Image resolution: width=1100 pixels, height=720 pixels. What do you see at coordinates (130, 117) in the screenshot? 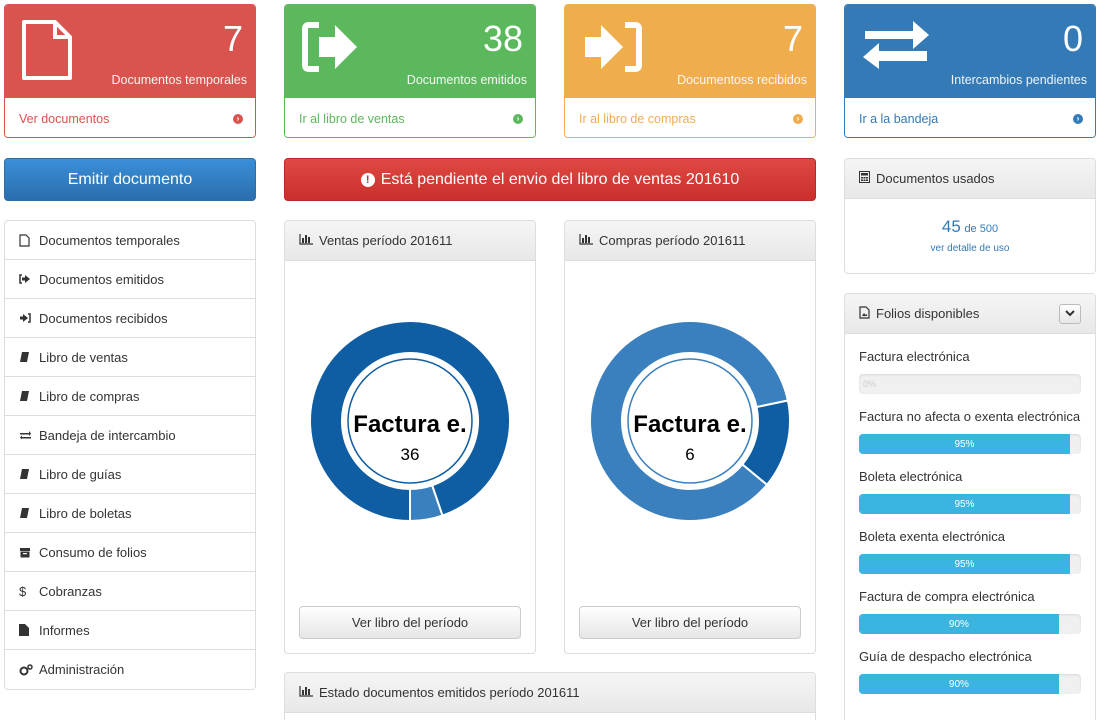
I see `ver-documentos-link: Ver documentos ›` at bounding box center [130, 117].